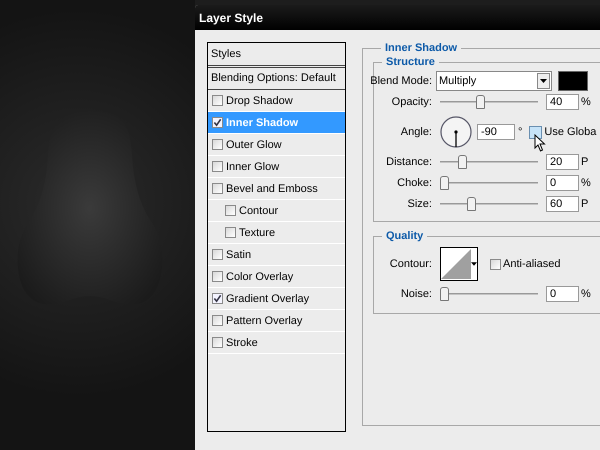 The image size is (600, 450). Describe the element at coordinates (276, 167) in the screenshot. I see `style-list-item: Inner Glow` at that location.